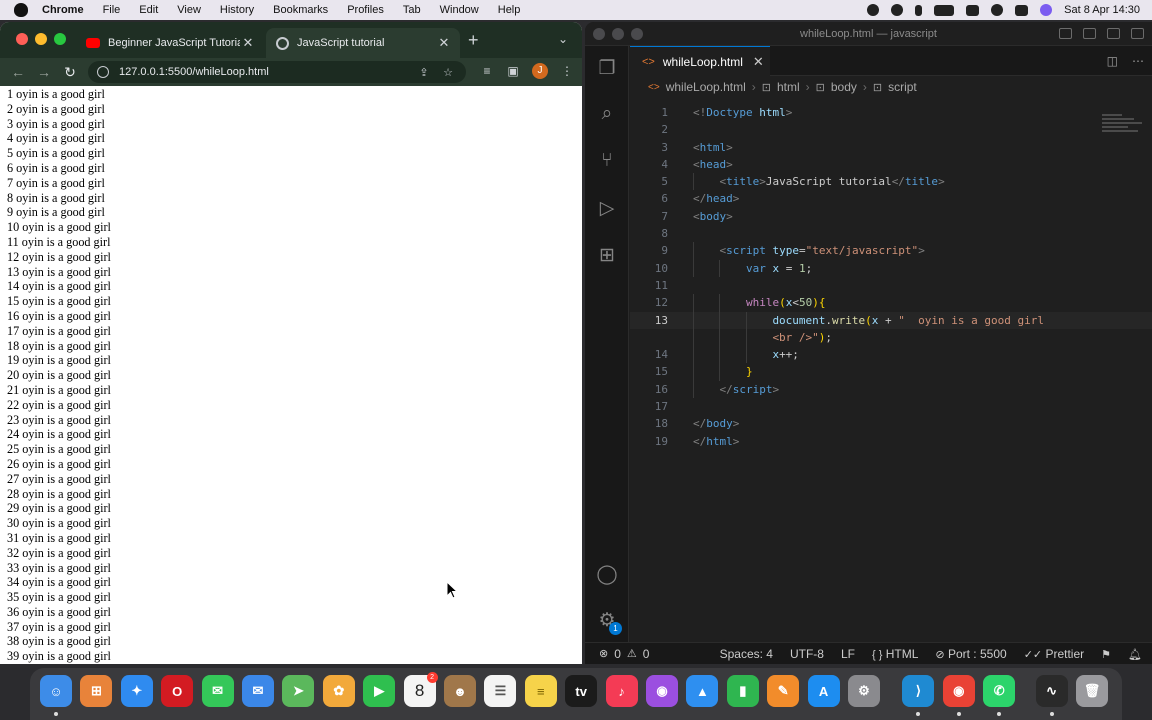  Describe the element at coordinates (1113, 33) in the screenshot. I see `toggle-secondary-sidebar-icon` at that location.